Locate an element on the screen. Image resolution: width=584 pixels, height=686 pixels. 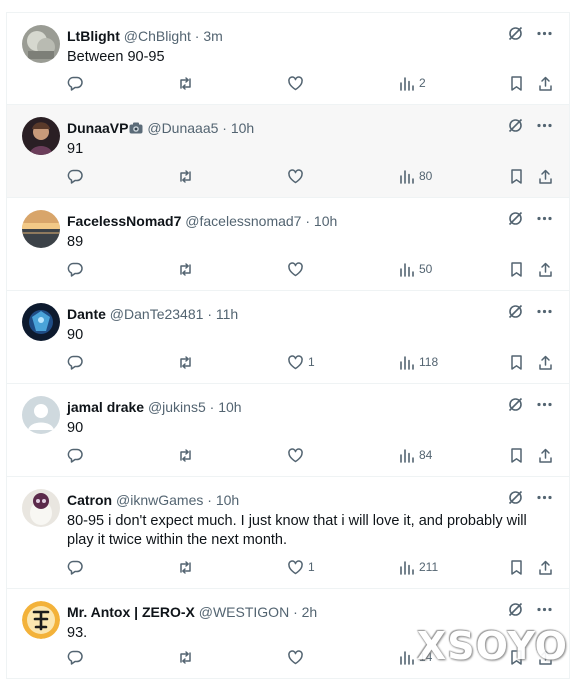
user-handle: @jukins5 is located at coordinates (177, 407).